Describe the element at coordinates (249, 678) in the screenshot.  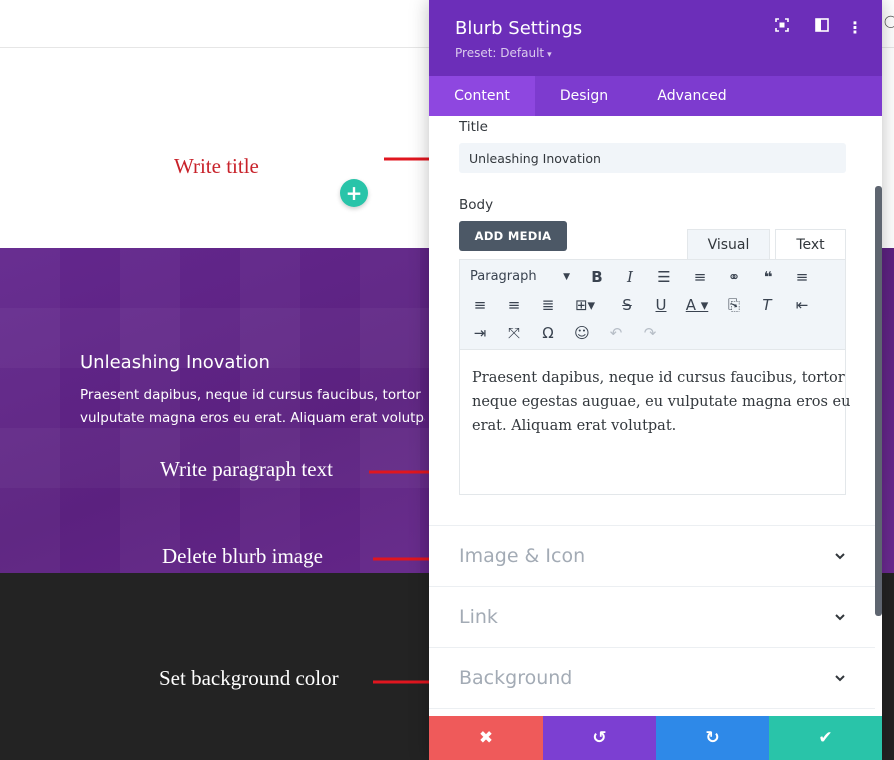
I see `annotation-set-background: Set background color` at that location.